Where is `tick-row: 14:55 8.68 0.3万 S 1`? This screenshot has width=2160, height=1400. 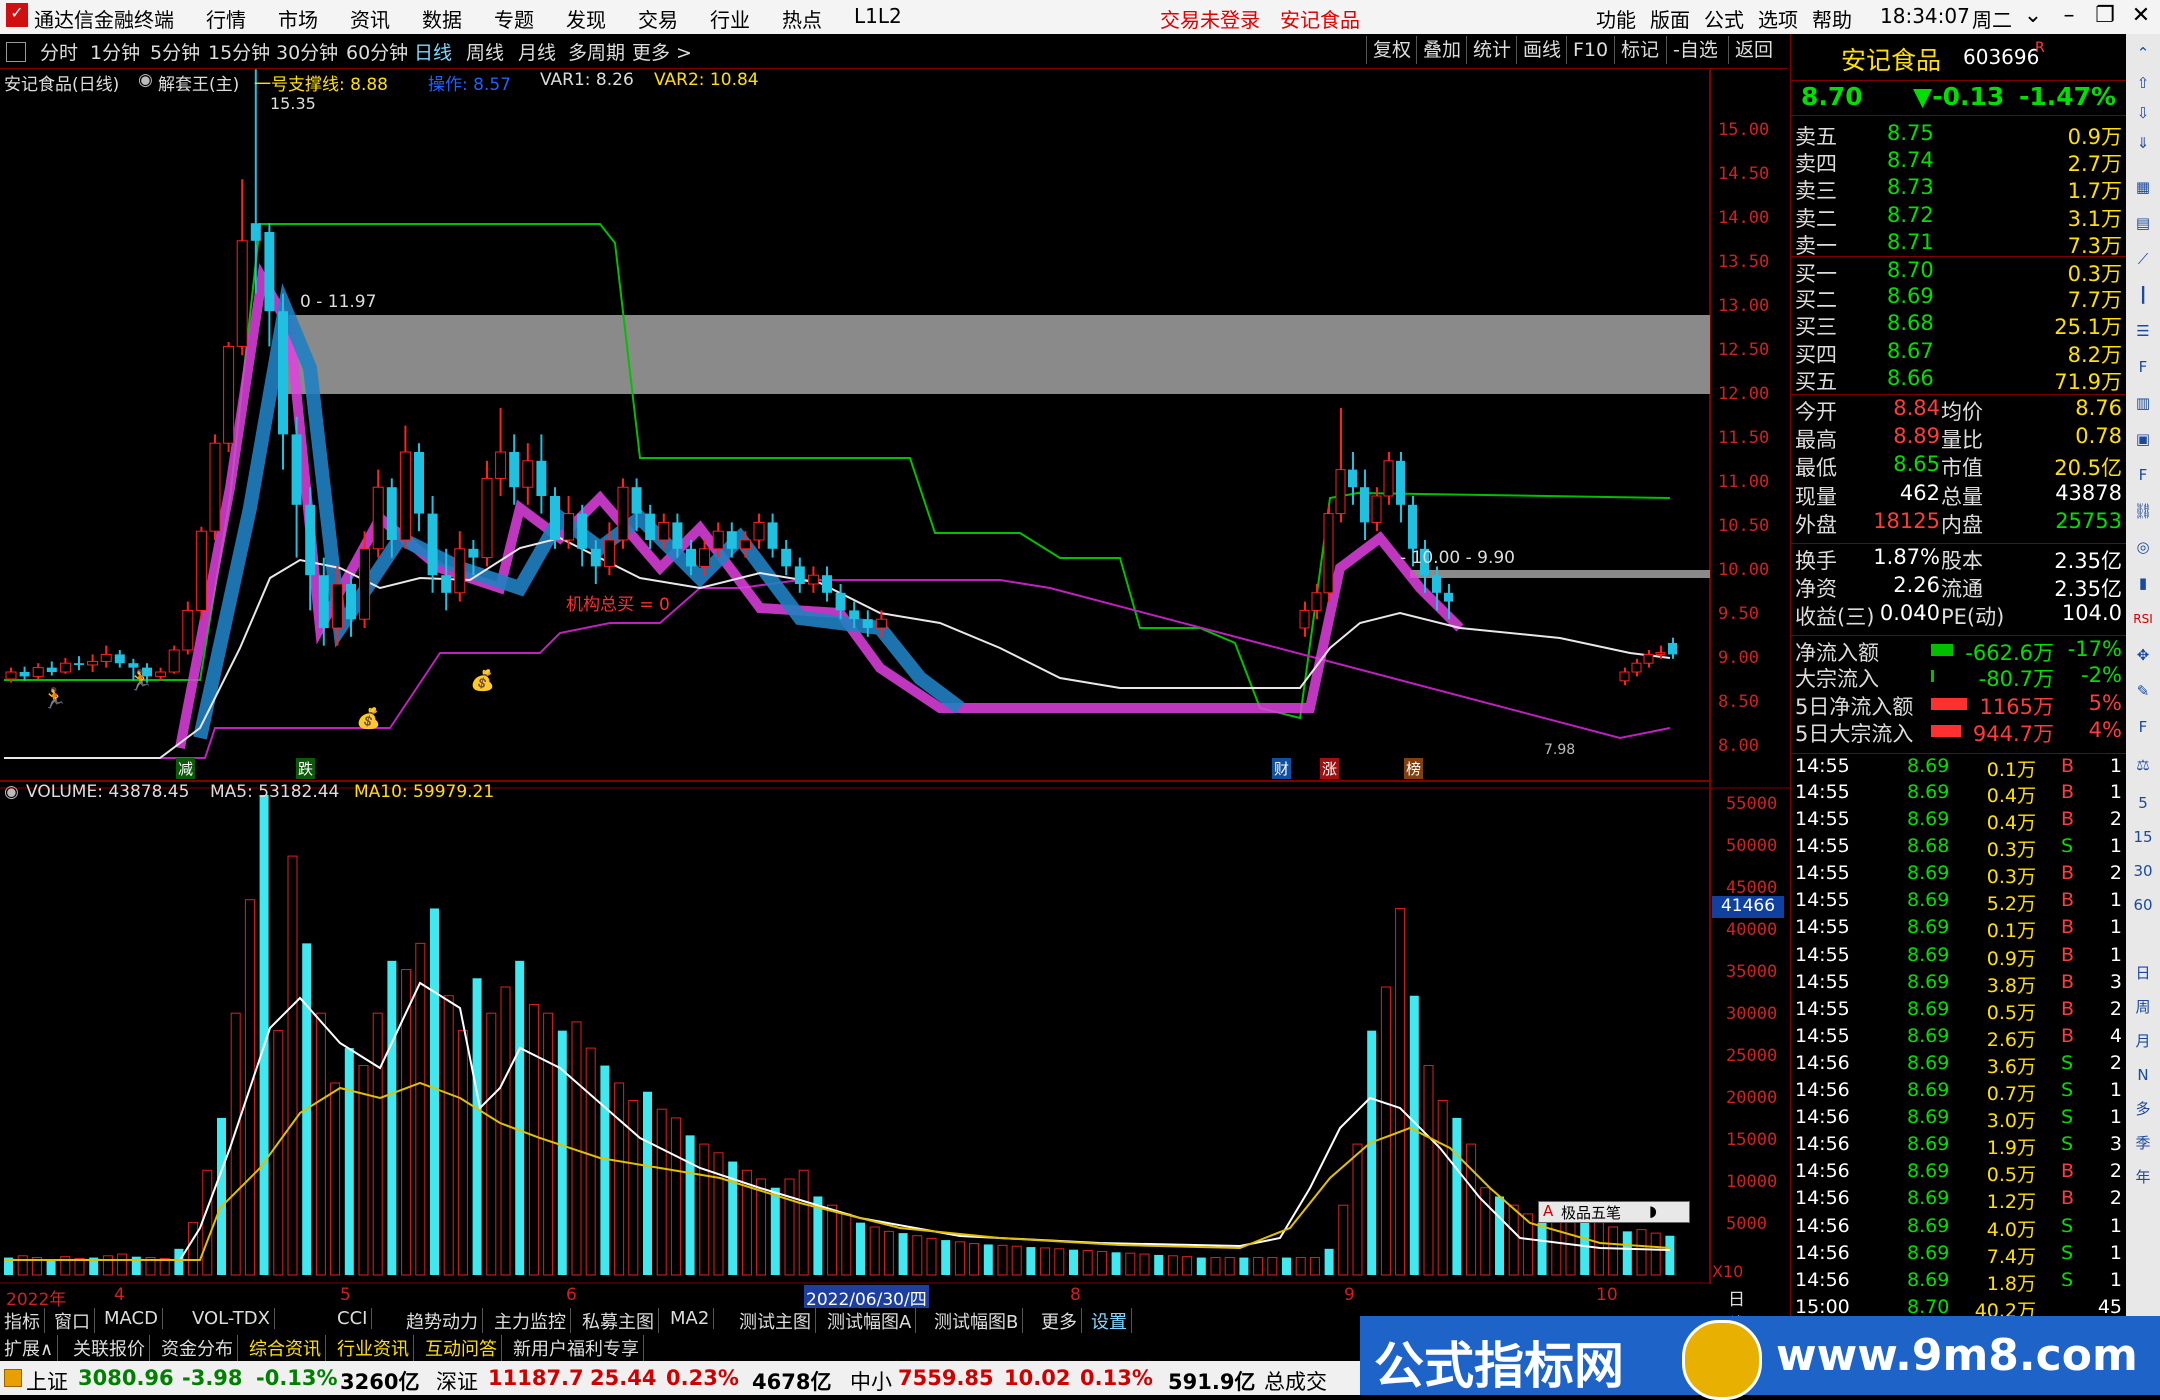
tick-row: 14:55 8.68 0.3万 S 1 is located at coordinates (1958, 847).